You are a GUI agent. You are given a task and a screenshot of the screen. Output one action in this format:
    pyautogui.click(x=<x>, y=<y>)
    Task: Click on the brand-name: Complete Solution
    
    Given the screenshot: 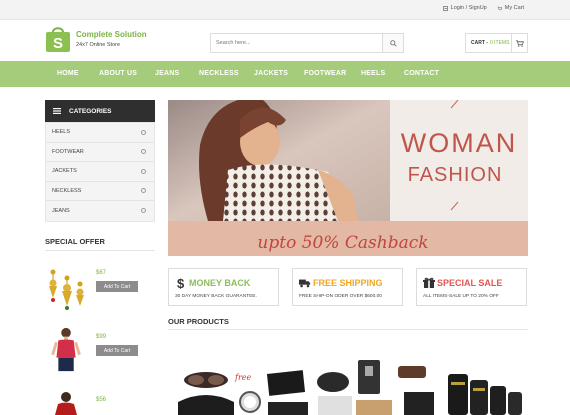 What is the action you would take?
    pyautogui.click(x=111, y=34)
    